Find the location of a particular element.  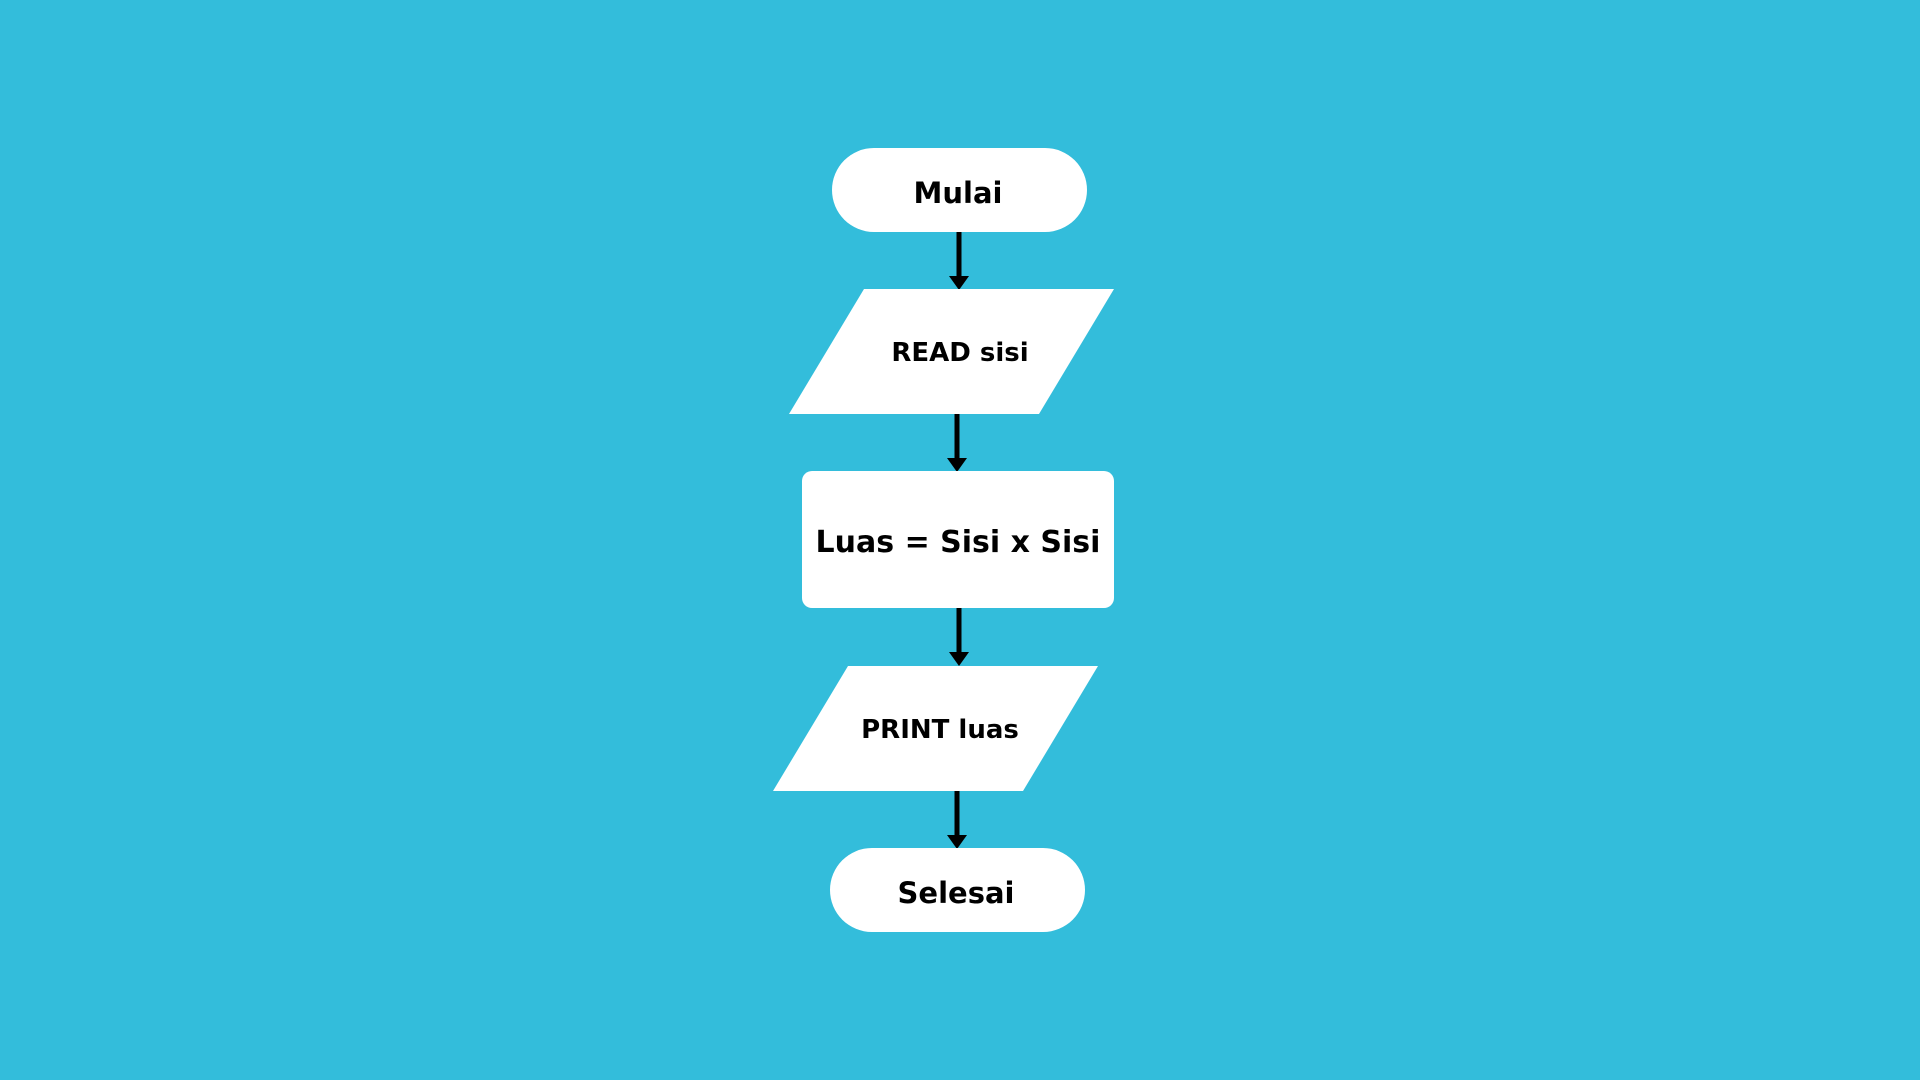

end-node: Selesai is located at coordinates (957, 890).